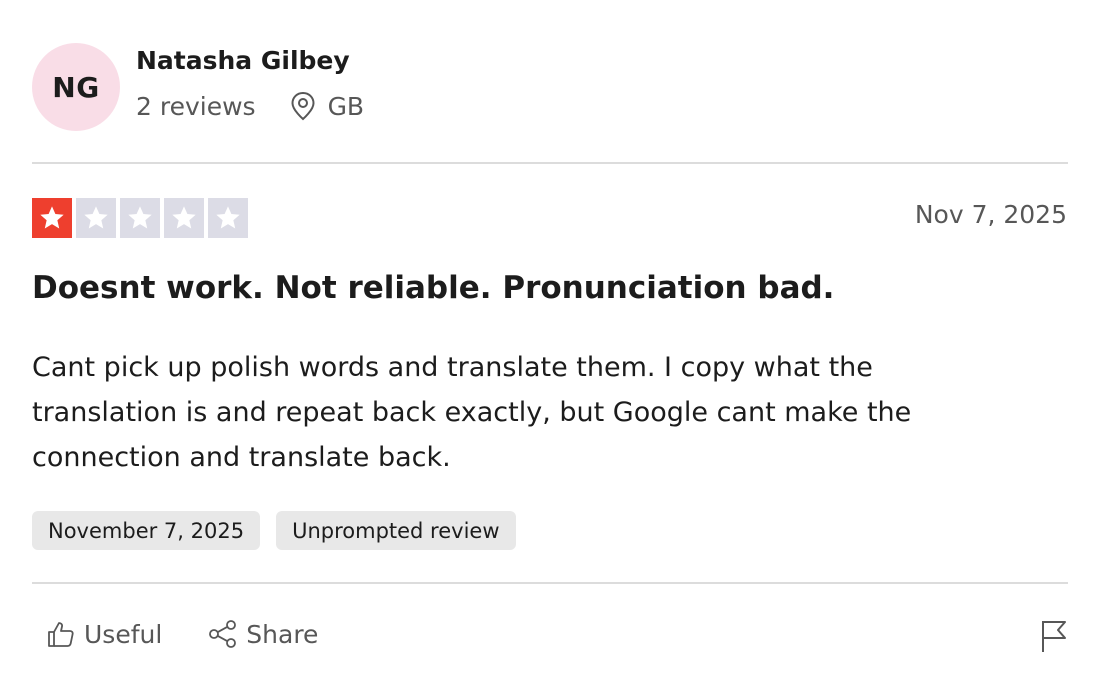 Image resolution: width=1104 pixels, height=684 pixels. What do you see at coordinates (990, 214) in the screenshot?
I see `review-date: Nov 7, 2025` at bounding box center [990, 214].